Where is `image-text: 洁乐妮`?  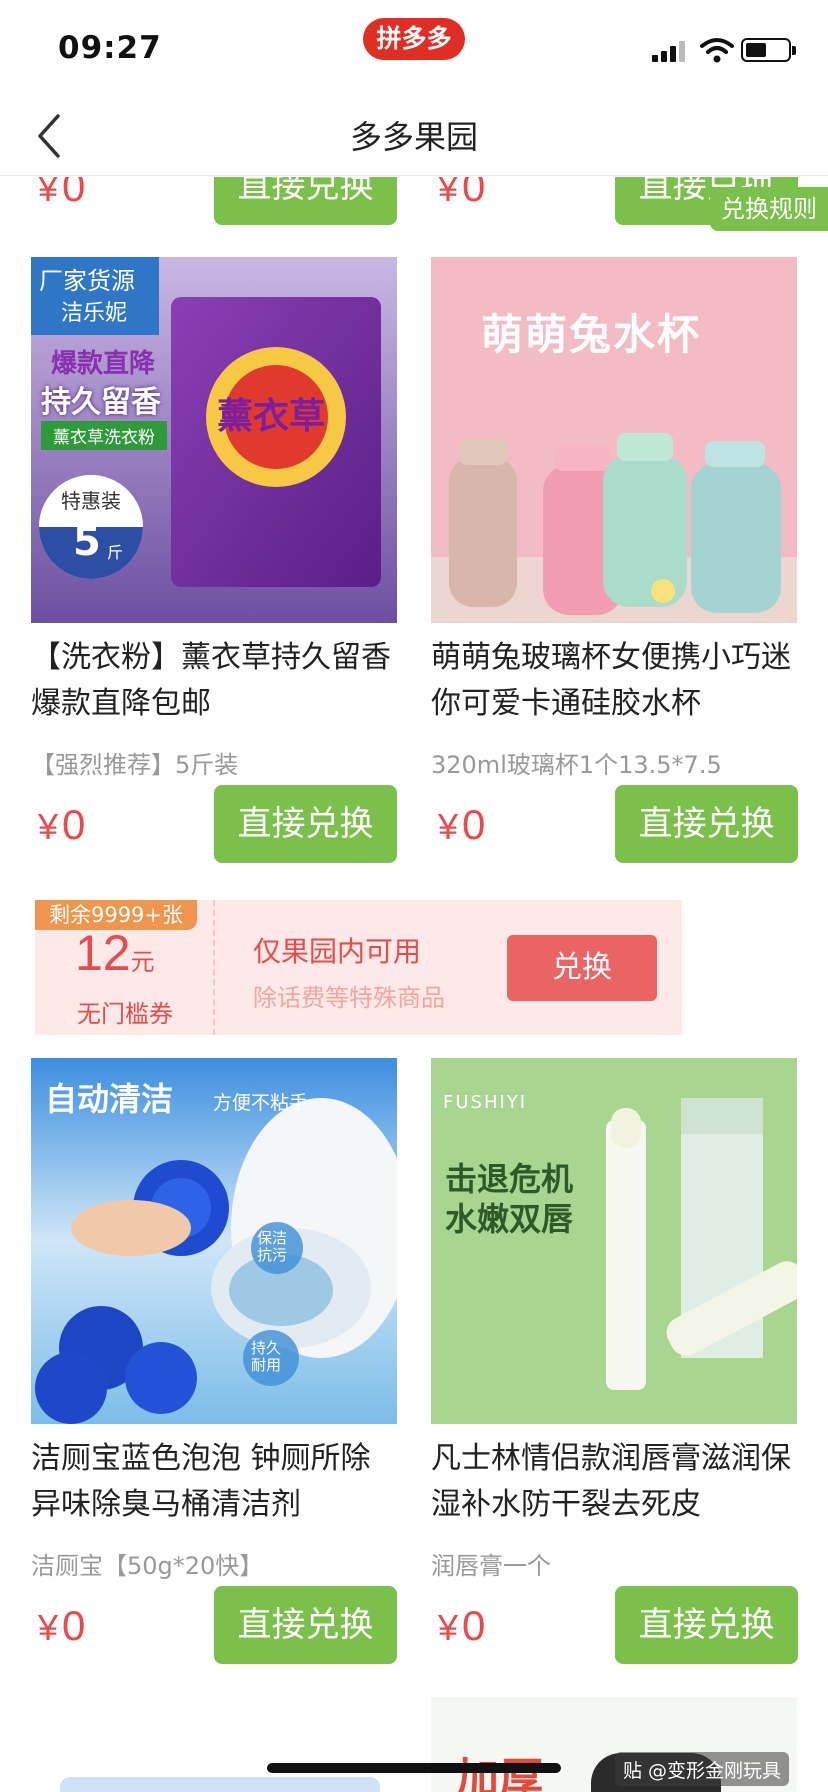
image-text: 洁乐妮 is located at coordinates (94, 313).